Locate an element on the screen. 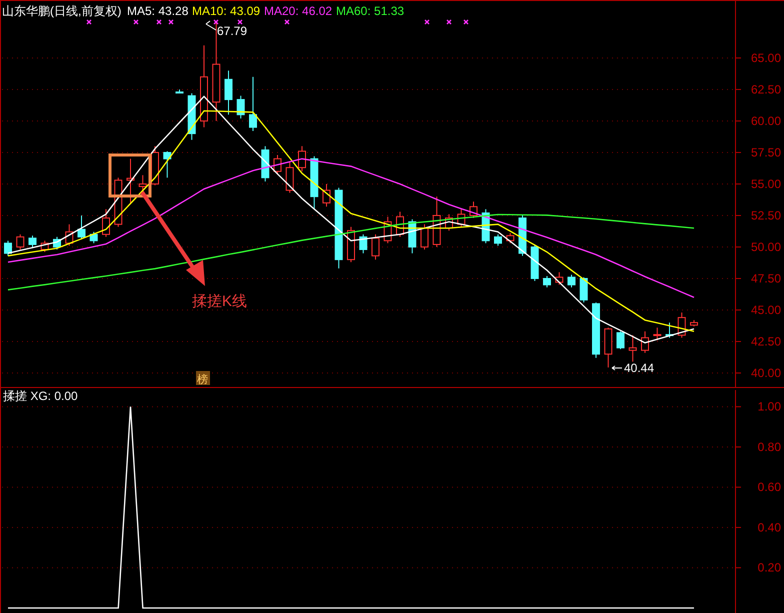 The image size is (784, 613). moving-average-legend: MA20: 46.02 is located at coordinates (298, 11).